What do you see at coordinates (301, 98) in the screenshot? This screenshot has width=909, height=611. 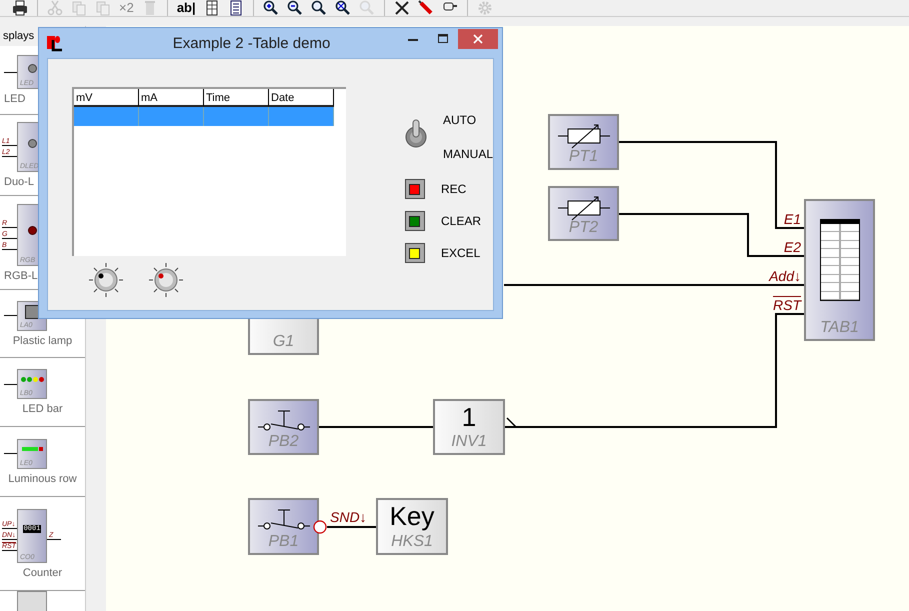 I see `column-header: Date` at bounding box center [301, 98].